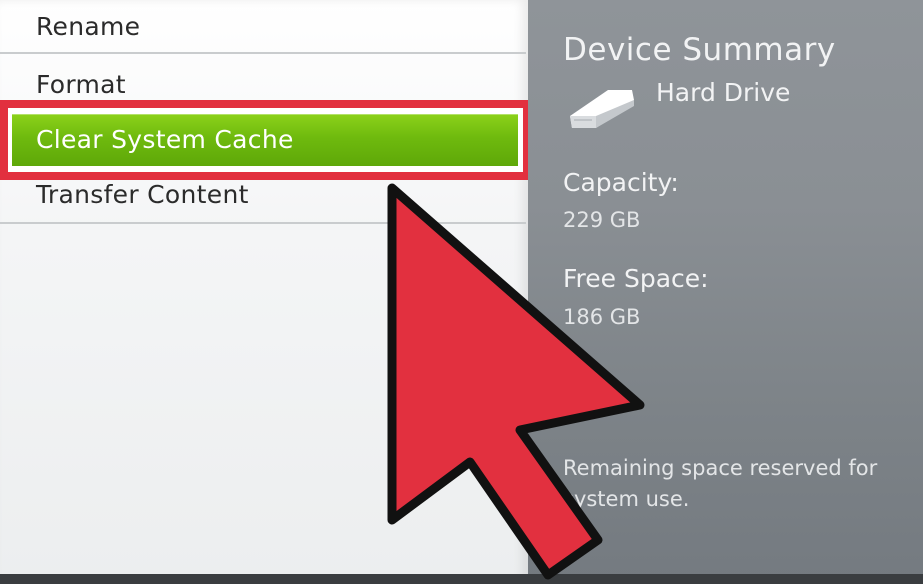 The height and width of the screenshot is (584, 923). Describe the element at coordinates (602, 220) in the screenshot. I see `capacity-value: 229 GB` at that location.